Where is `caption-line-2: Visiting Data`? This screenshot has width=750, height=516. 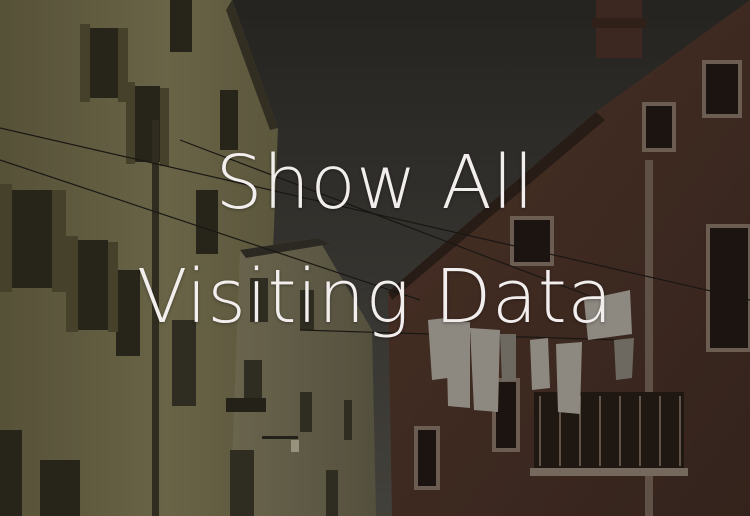 caption-line-2: Visiting Data is located at coordinates (375, 297).